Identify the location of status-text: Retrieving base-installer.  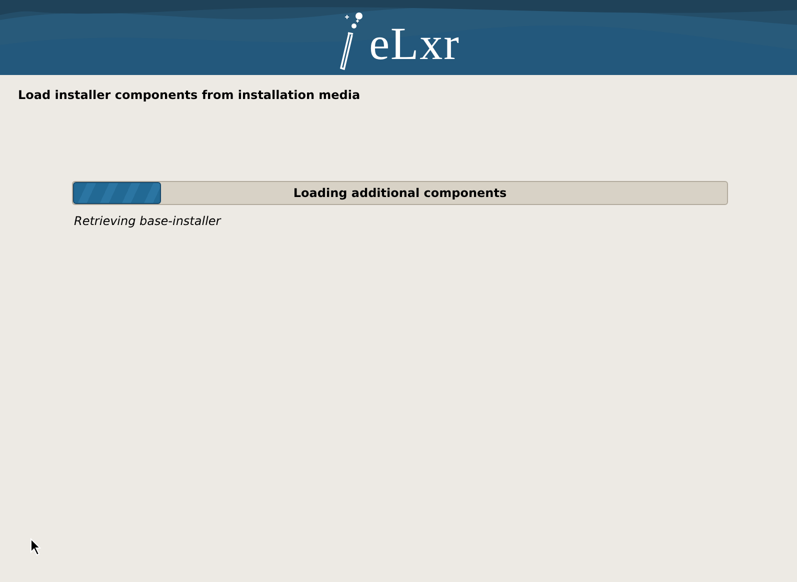
(147, 221).